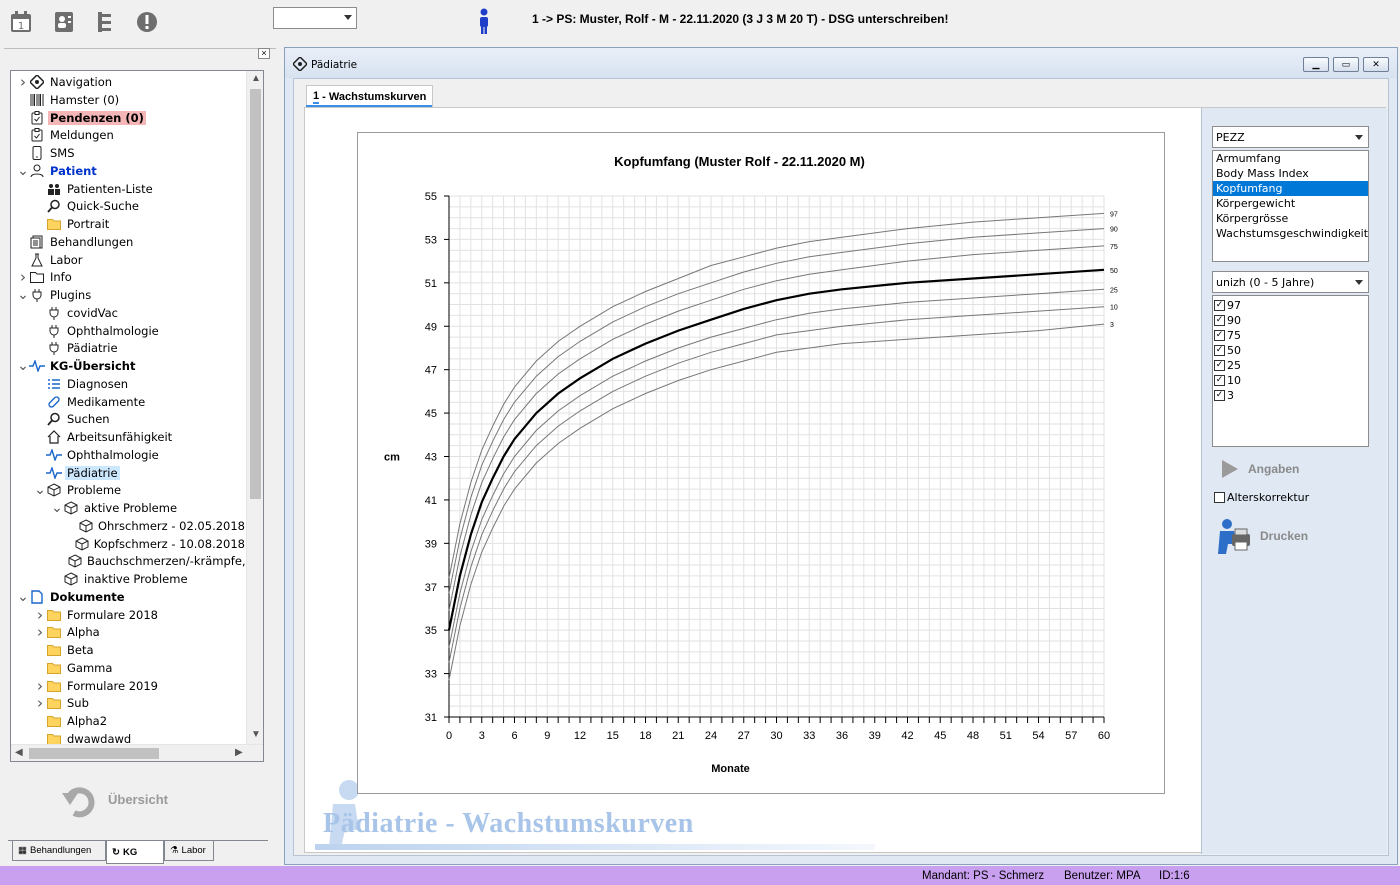  Describe the element at coordinates (129, 118) in the screenshot. I see `tree-item: Pendenzen (0)` at that location.